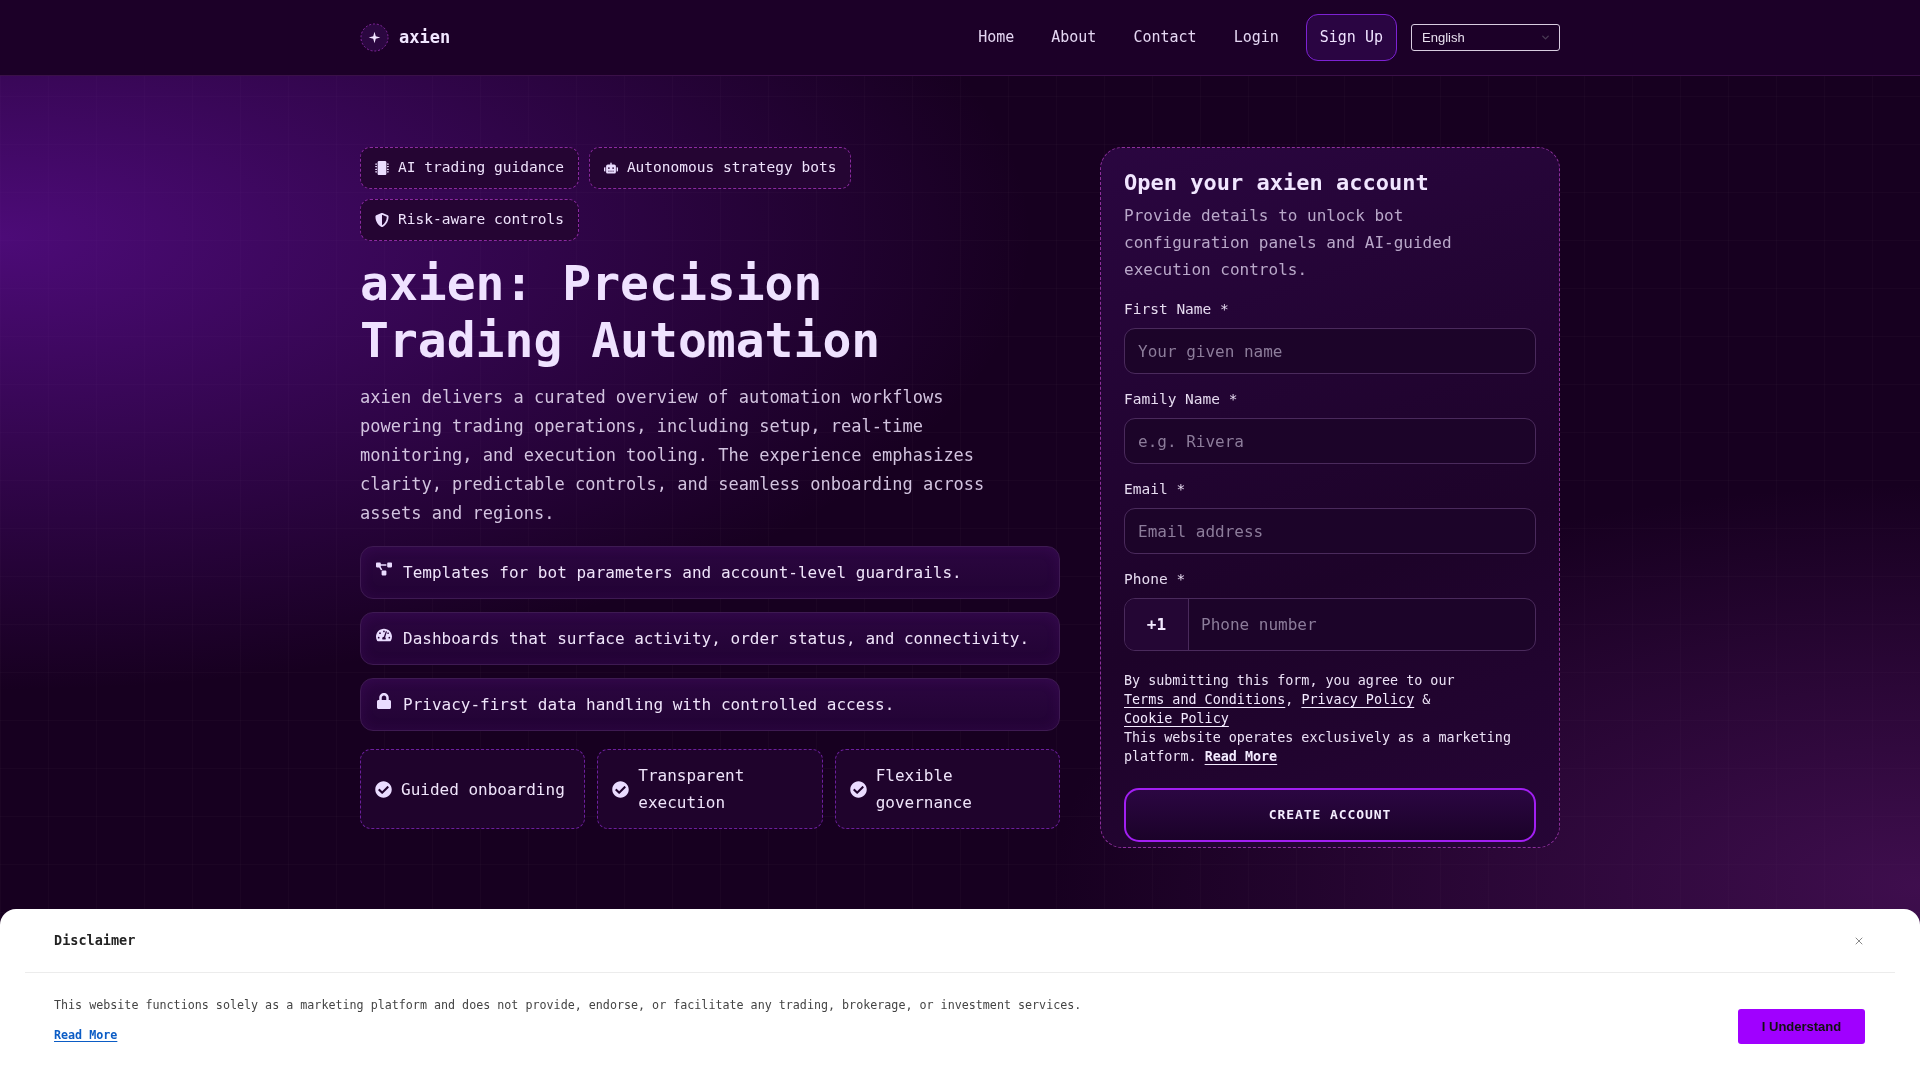 The image size is (1920, 1080). Describe the element at coordinates (1330, 351) in the screenshot. I see `text-input: Your given name` at that location.